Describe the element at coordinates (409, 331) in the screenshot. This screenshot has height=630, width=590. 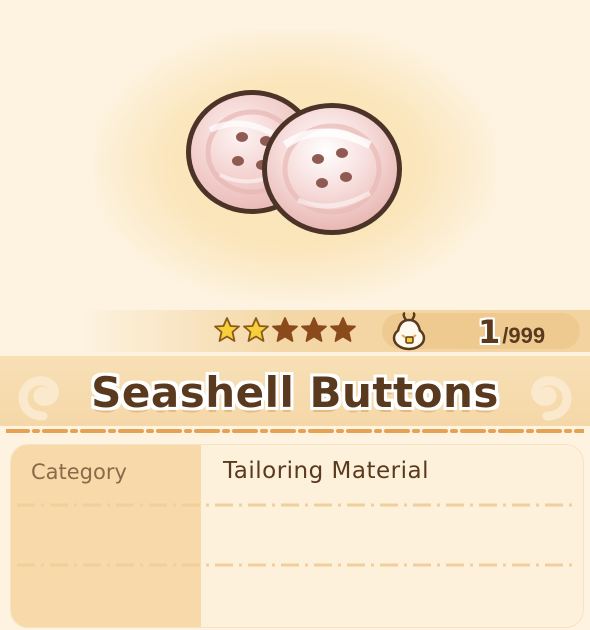
I see `item-bag-icon` at that location.